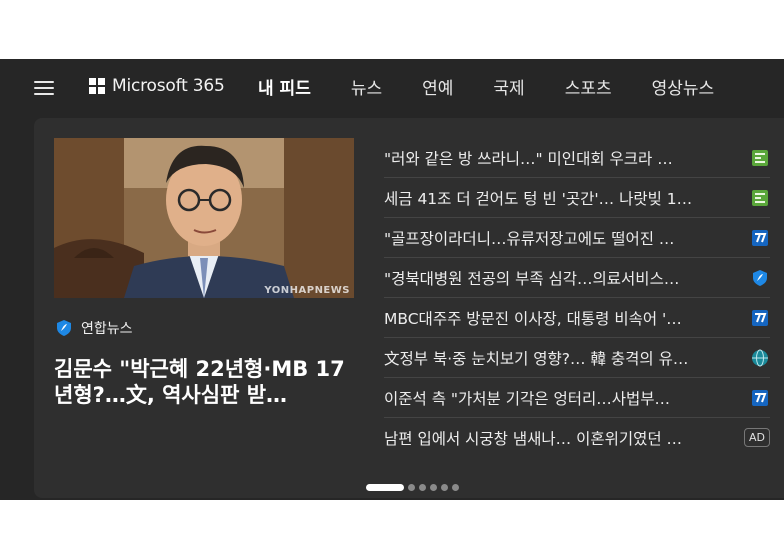 The width and height of the screenshot is (784, 559). What do you see at coordinates (437, 86) in the screenshot?
I see `tab-entertainment: 연예` at bounding box center [437, 86].